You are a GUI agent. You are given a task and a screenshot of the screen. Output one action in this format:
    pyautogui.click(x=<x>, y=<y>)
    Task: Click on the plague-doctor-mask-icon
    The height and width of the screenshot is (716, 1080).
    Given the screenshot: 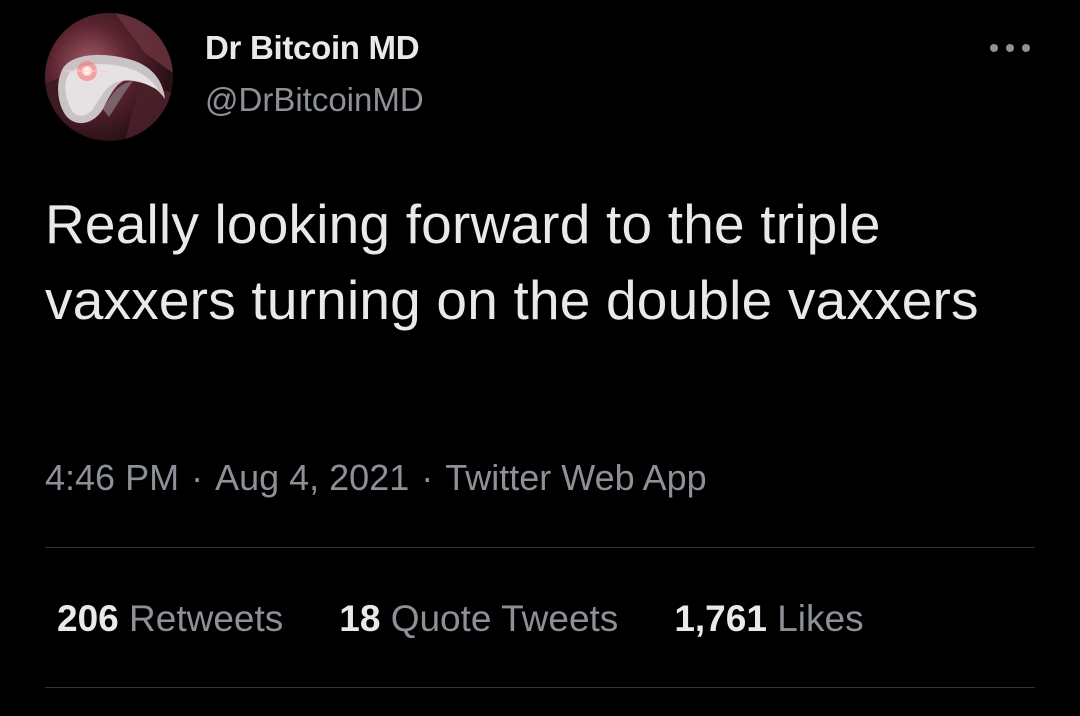 What is the action you would take?
    pyautogui.click(x=109, y=77)
    